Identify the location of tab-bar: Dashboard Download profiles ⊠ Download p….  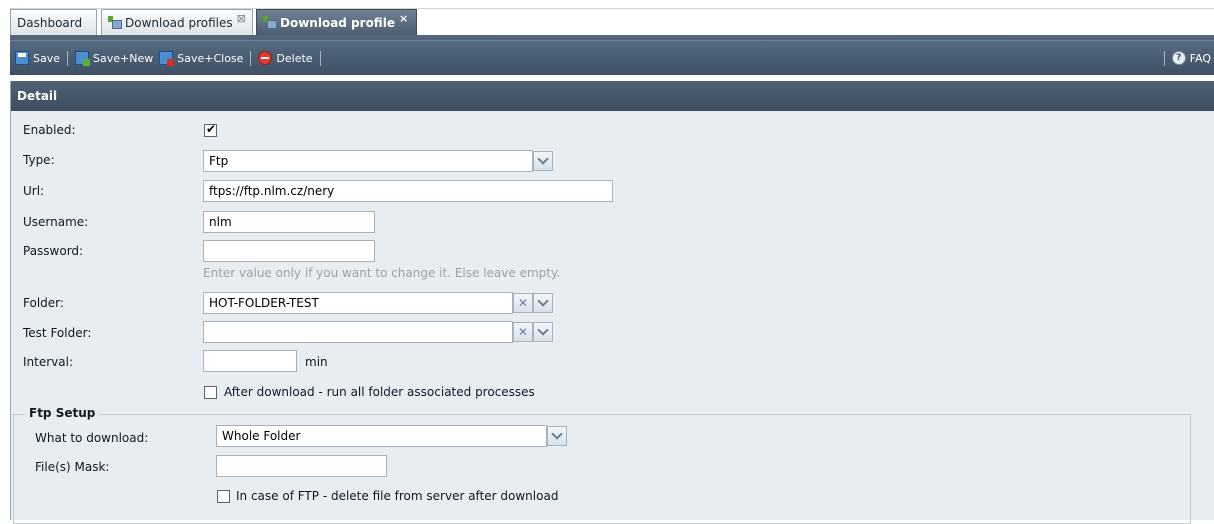
(607, 20).